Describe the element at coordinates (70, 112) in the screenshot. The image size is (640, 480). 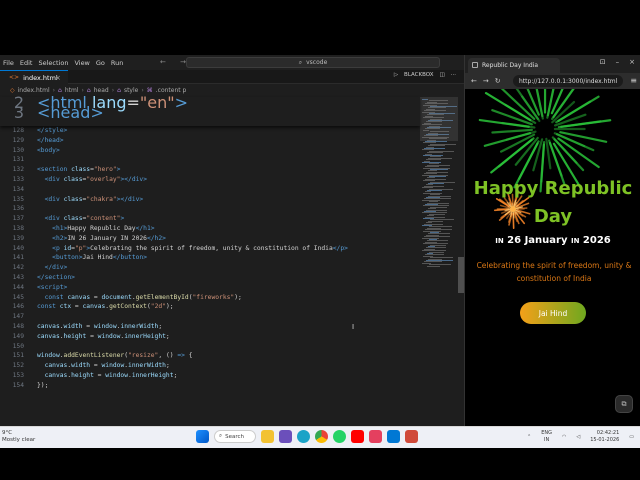
I see `code-text: <head>` at that location.